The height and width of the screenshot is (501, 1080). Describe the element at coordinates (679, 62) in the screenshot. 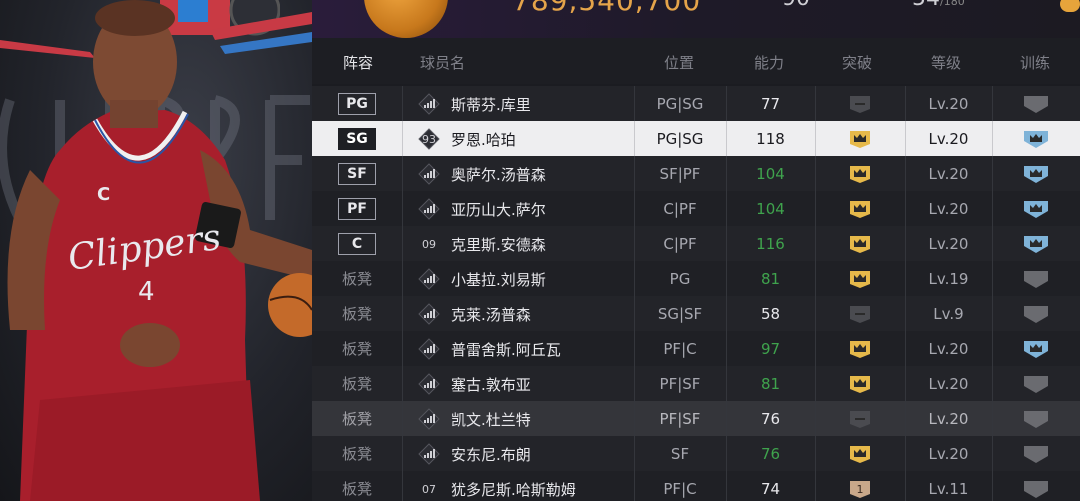

I see `col-position: 位置` at that location.